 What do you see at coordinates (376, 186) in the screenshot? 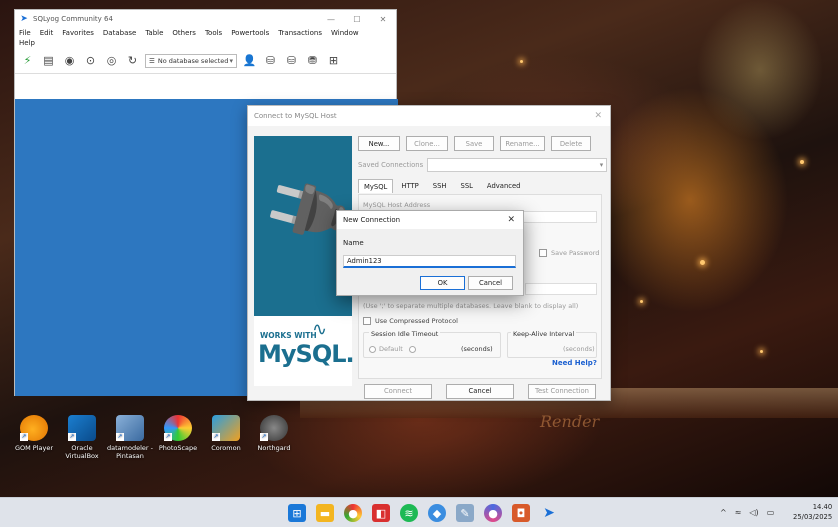
I see `tab-mysql: MySQL` at bounding box center [376, 186].